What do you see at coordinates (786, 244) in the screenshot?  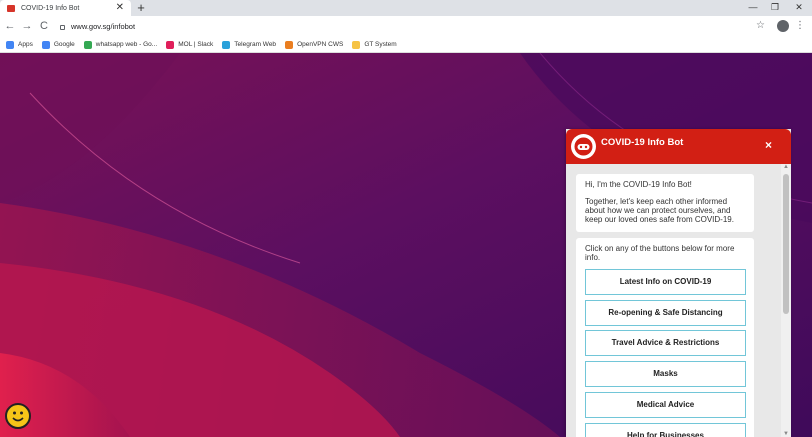 I see `scroll-thumb` at bounding box center [786, 244].